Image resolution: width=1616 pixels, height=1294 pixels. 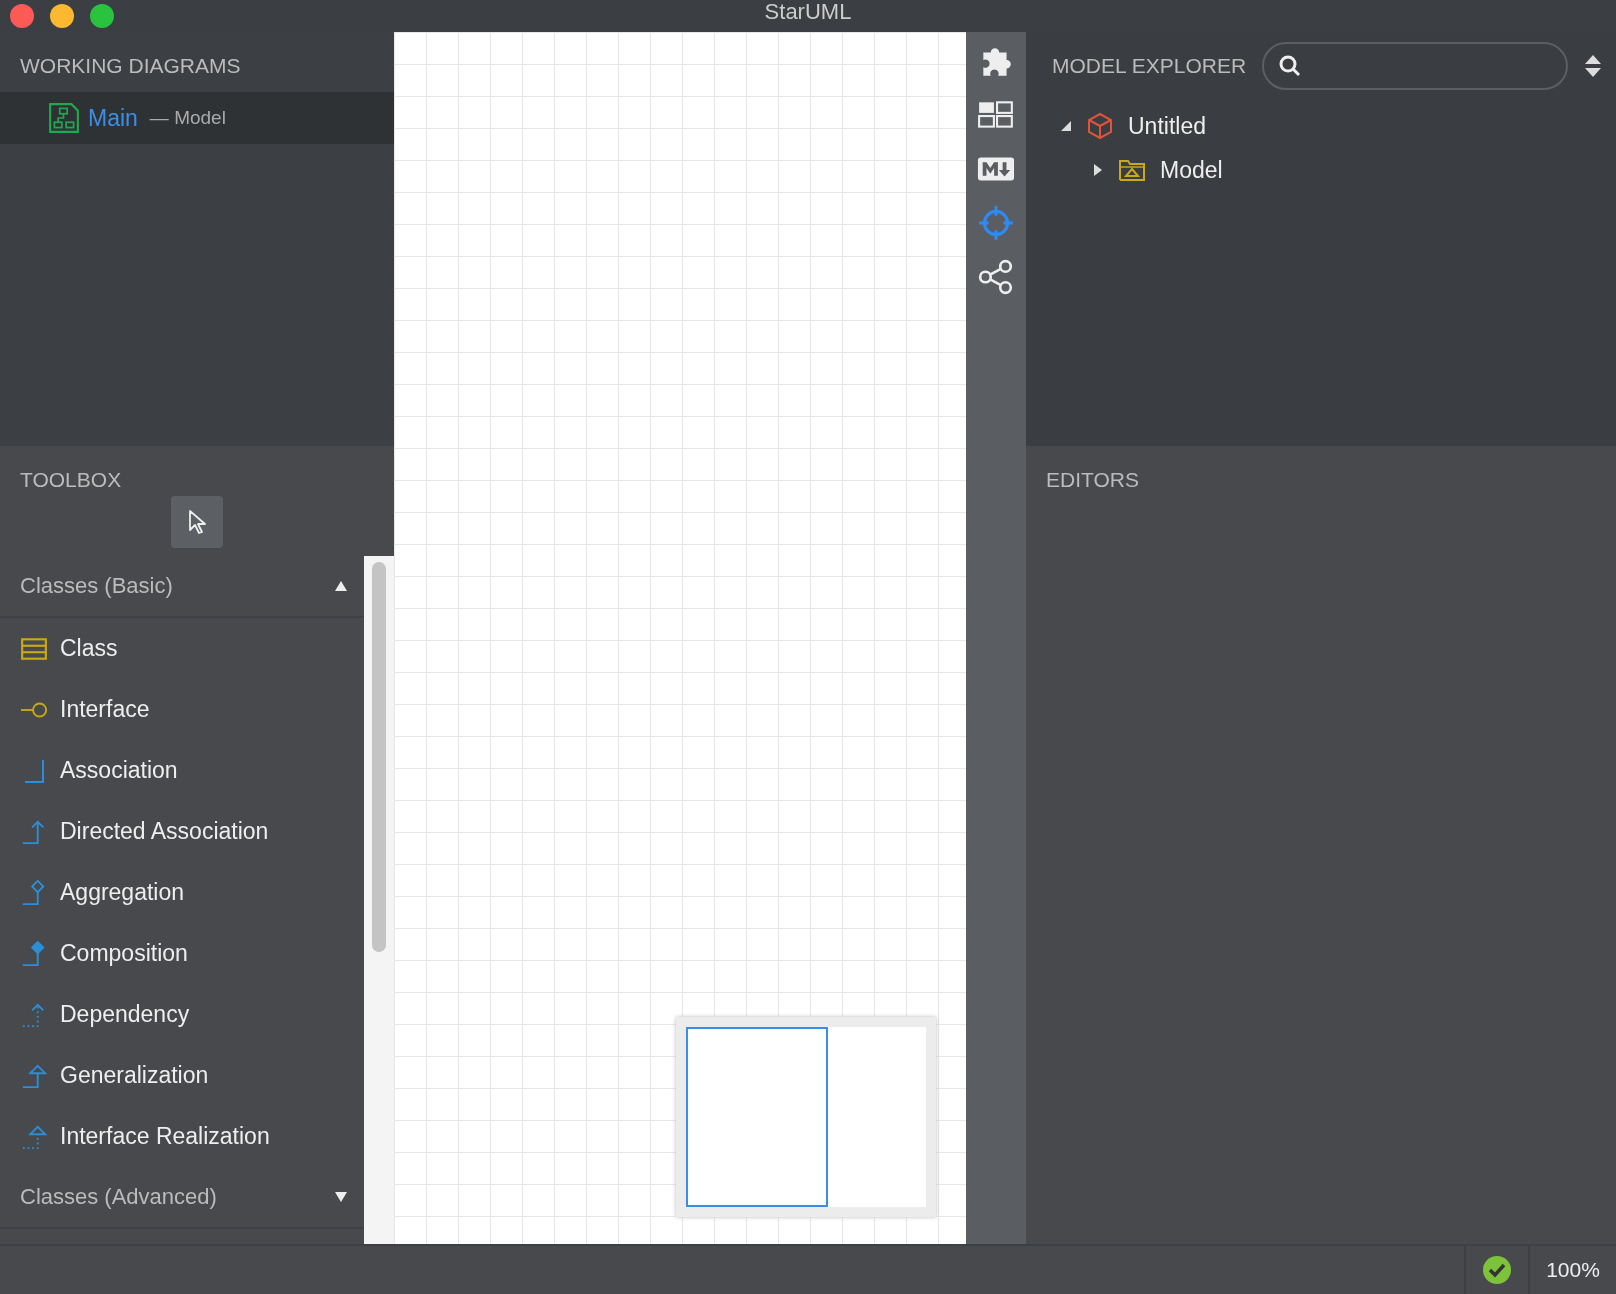 I want to click on window-title: StarUML, so click(x=808, y=12).